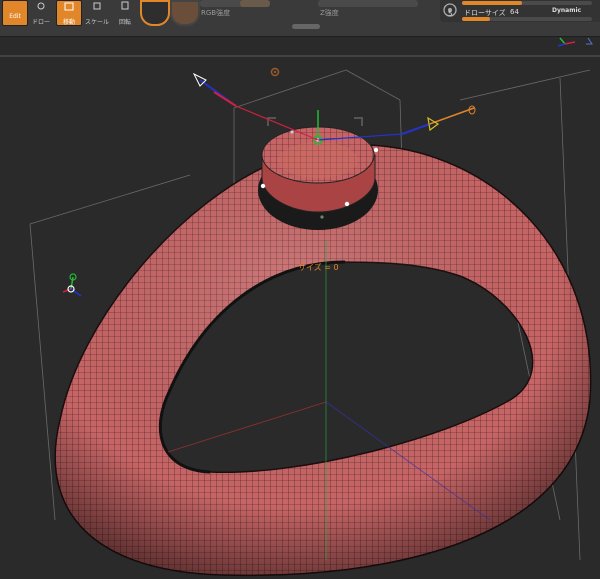 The width and height of the screenshot is (600, 579). What do you see at coordinates (514, 12) in the screenshot?
I see `draw-size-value: 64` at bounding box center [514, 12].